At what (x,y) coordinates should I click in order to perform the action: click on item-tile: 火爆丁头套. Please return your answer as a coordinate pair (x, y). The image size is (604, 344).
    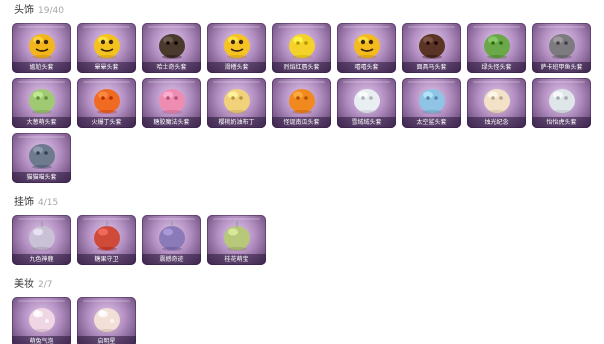
    Looking at the image, I should click on (106, 103).